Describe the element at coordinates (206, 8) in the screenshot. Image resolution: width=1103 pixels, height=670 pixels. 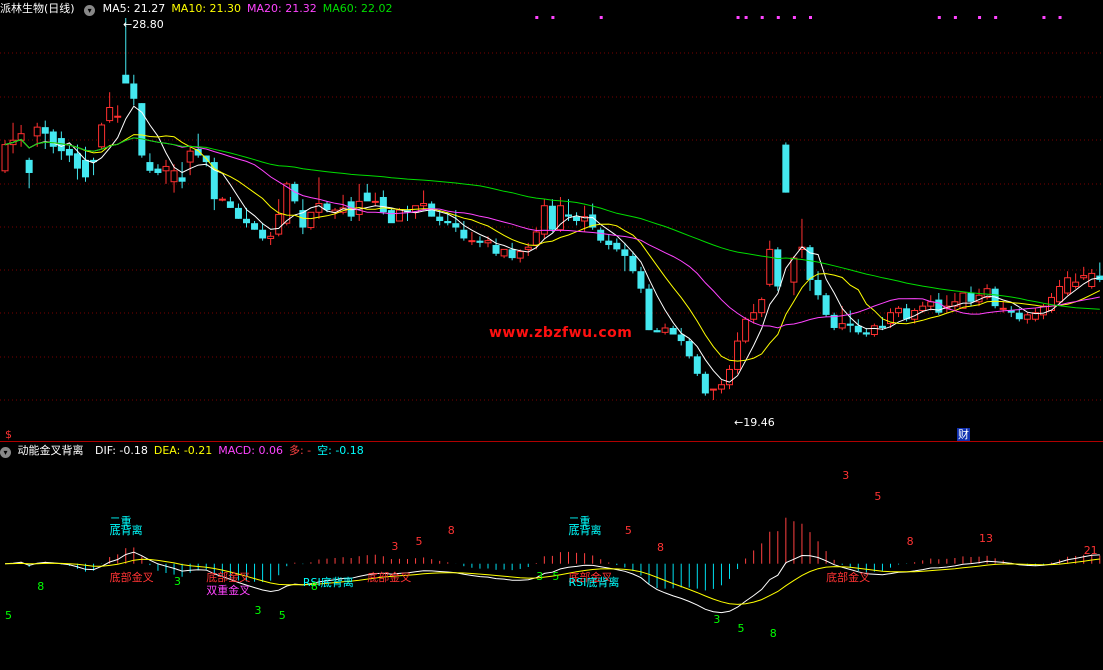
I see `ma-indicator-label: MA10: 21.30` at that location.